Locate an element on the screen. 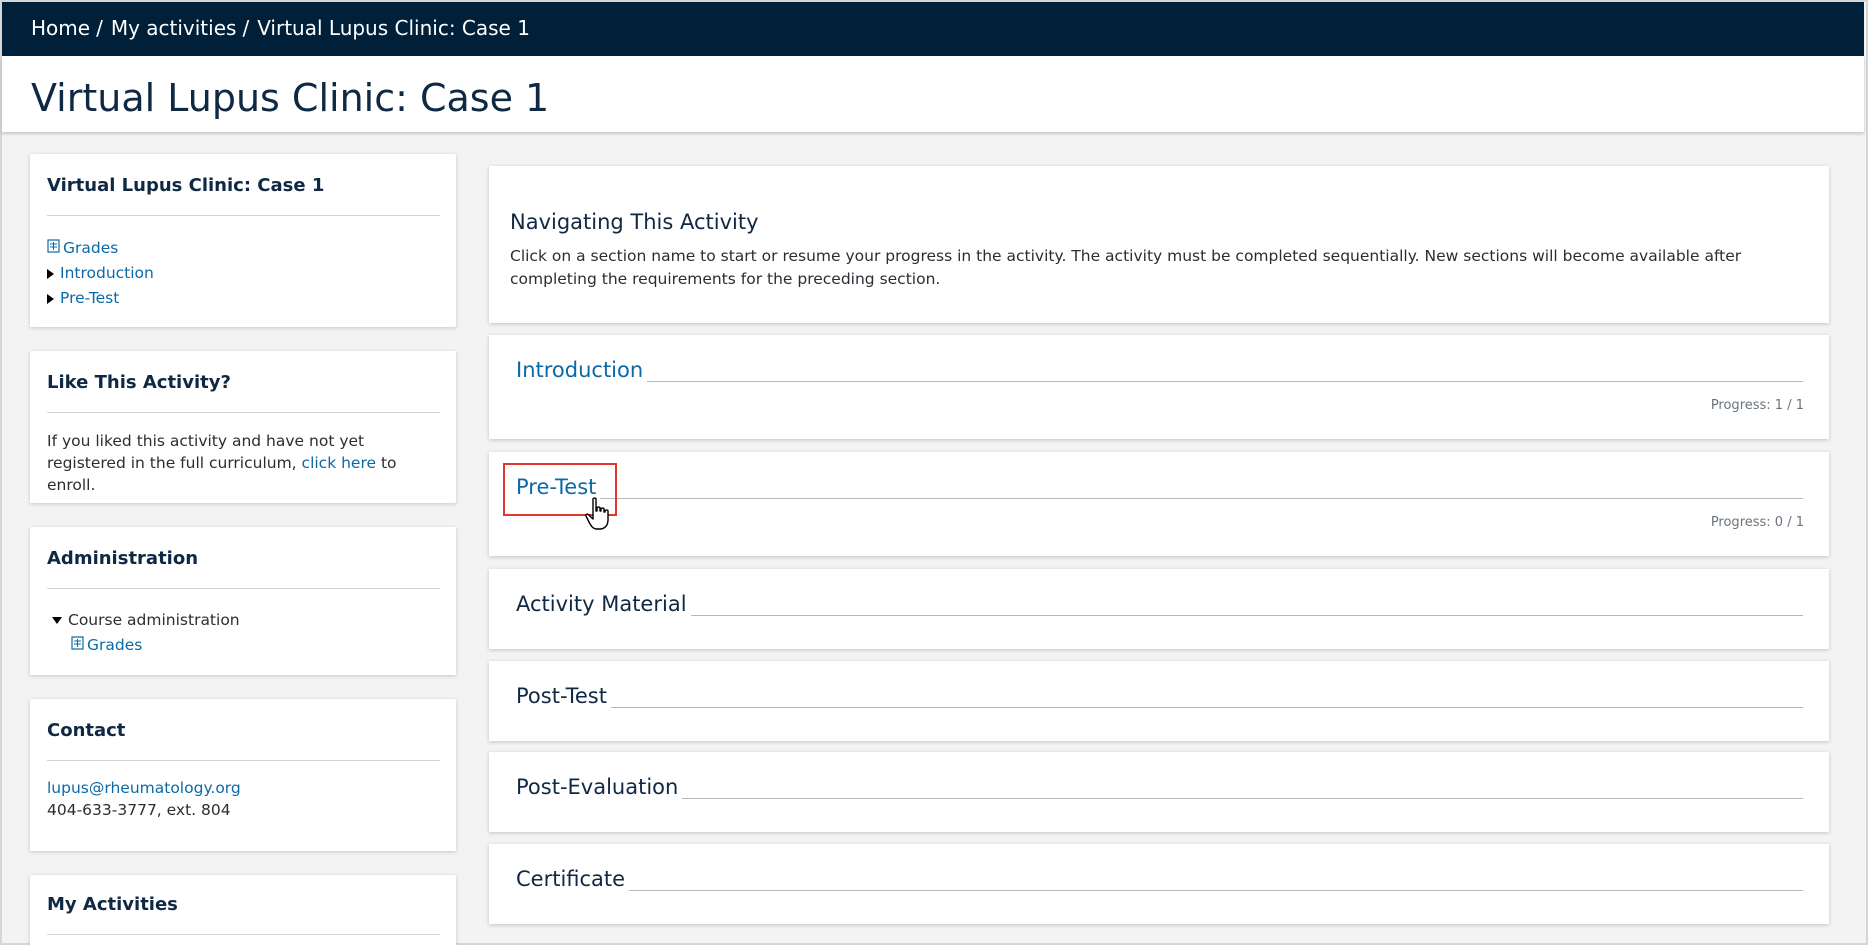 This screenshot has height=945, width=1868. nav-item-pre-test-label: Pre-Test is located at coordinates (89, 298).